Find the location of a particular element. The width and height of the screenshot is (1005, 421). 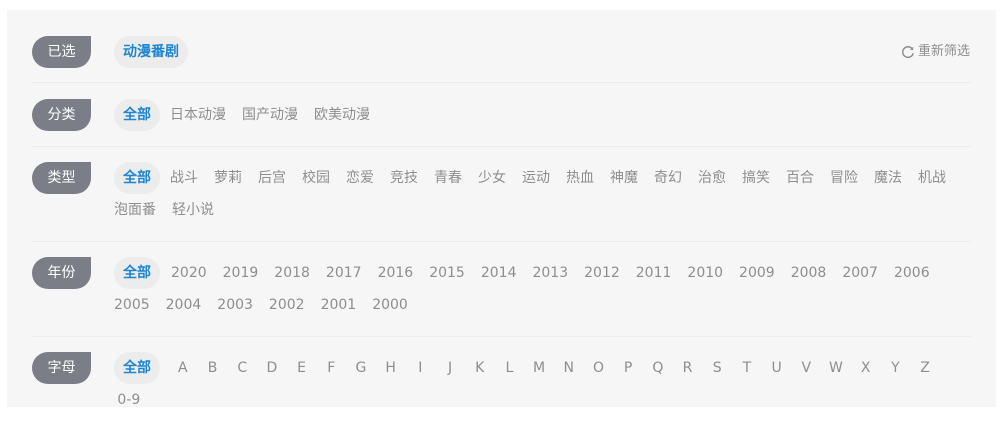

letter-option: V is located at coordinates (806, 368).